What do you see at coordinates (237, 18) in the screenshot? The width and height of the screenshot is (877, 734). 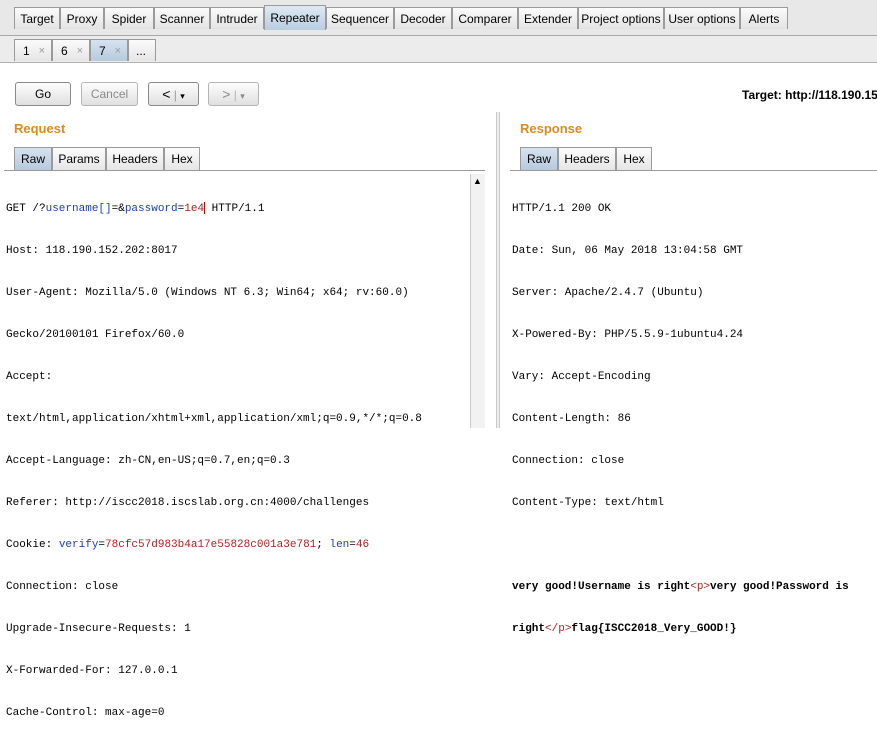 I see `tab-intruder: Intruder` at bounding box center [237, 18].